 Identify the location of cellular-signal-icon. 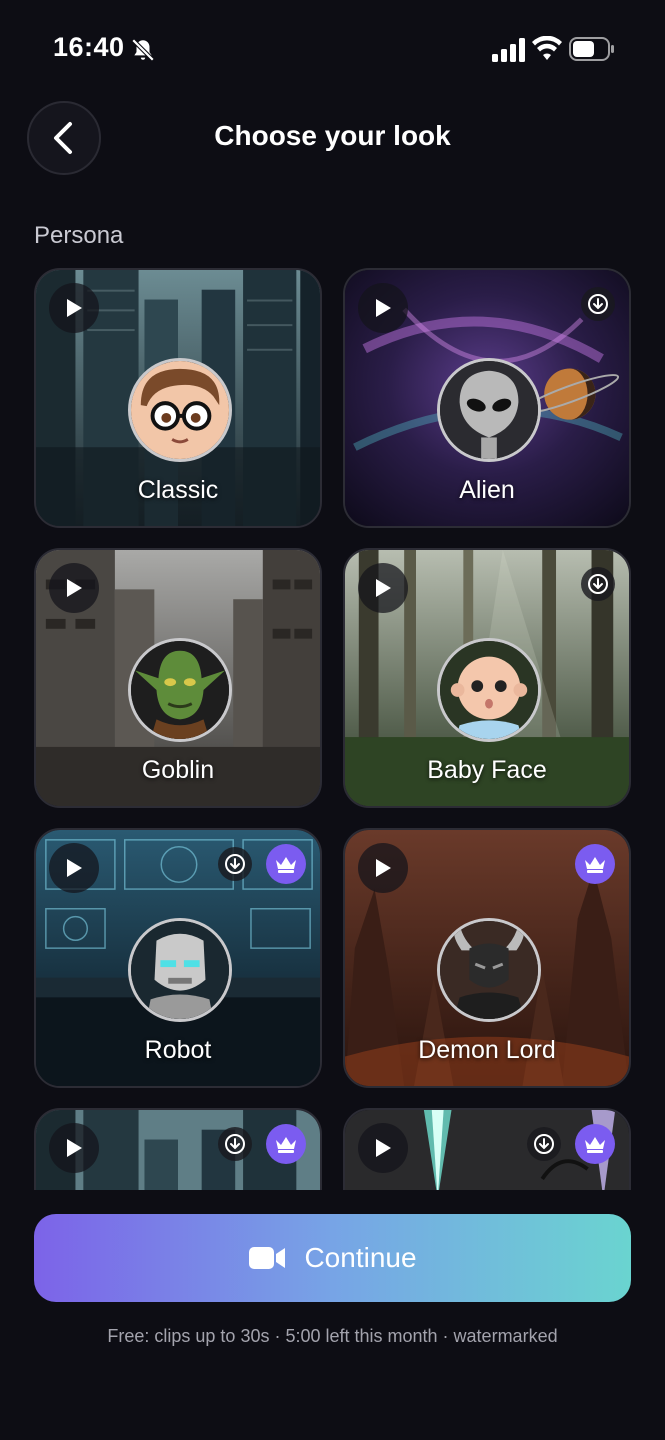
(508, 50).